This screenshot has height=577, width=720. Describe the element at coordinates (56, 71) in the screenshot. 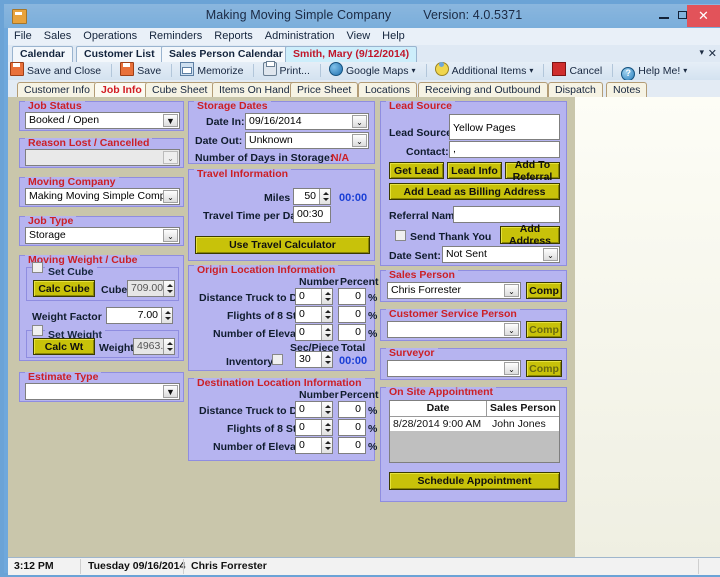

I see `save-and-close-button: Save and Close` at that location.